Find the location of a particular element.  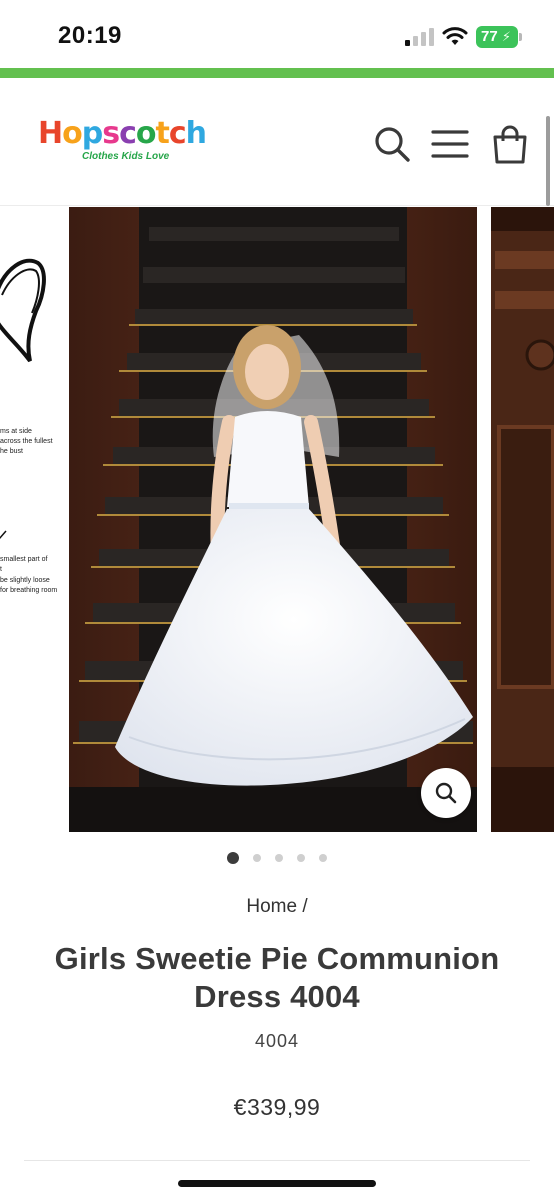

logo-tagline: Clothes Kids Love is located at coordinates (126, 156).